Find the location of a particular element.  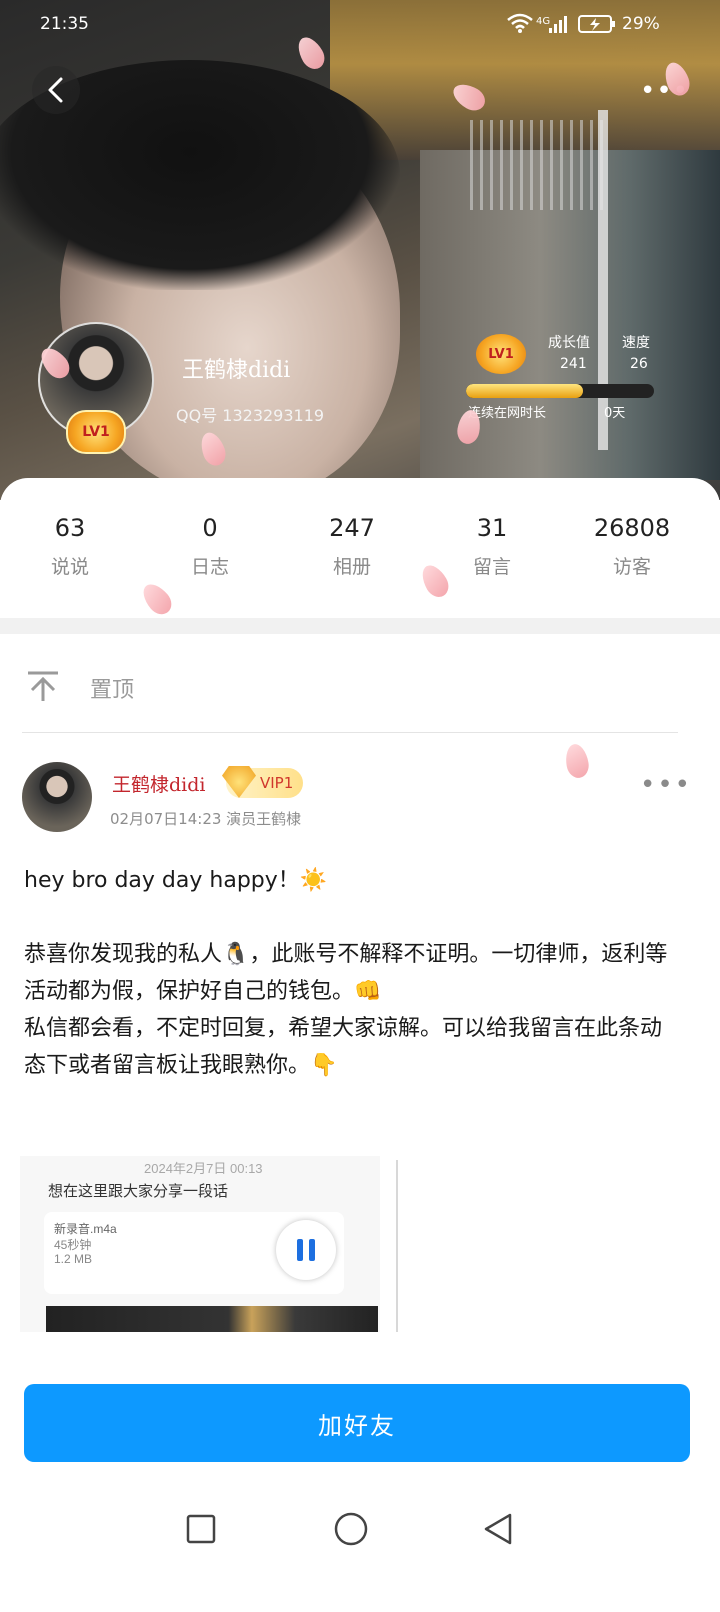

post-more-icon: ••• is located at coordinates (666, 785).